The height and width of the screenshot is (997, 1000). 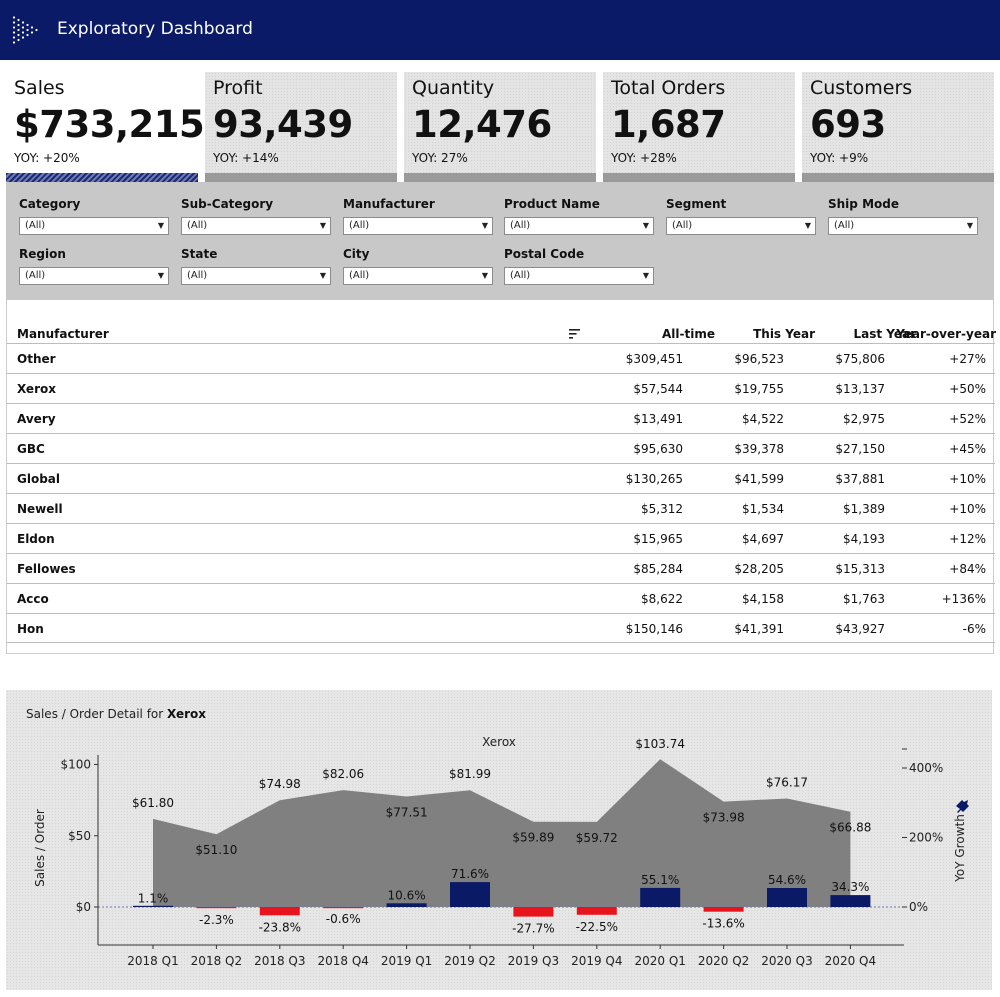 I want to click on all-time-cell: $13,491, so click(x=658, y=419).